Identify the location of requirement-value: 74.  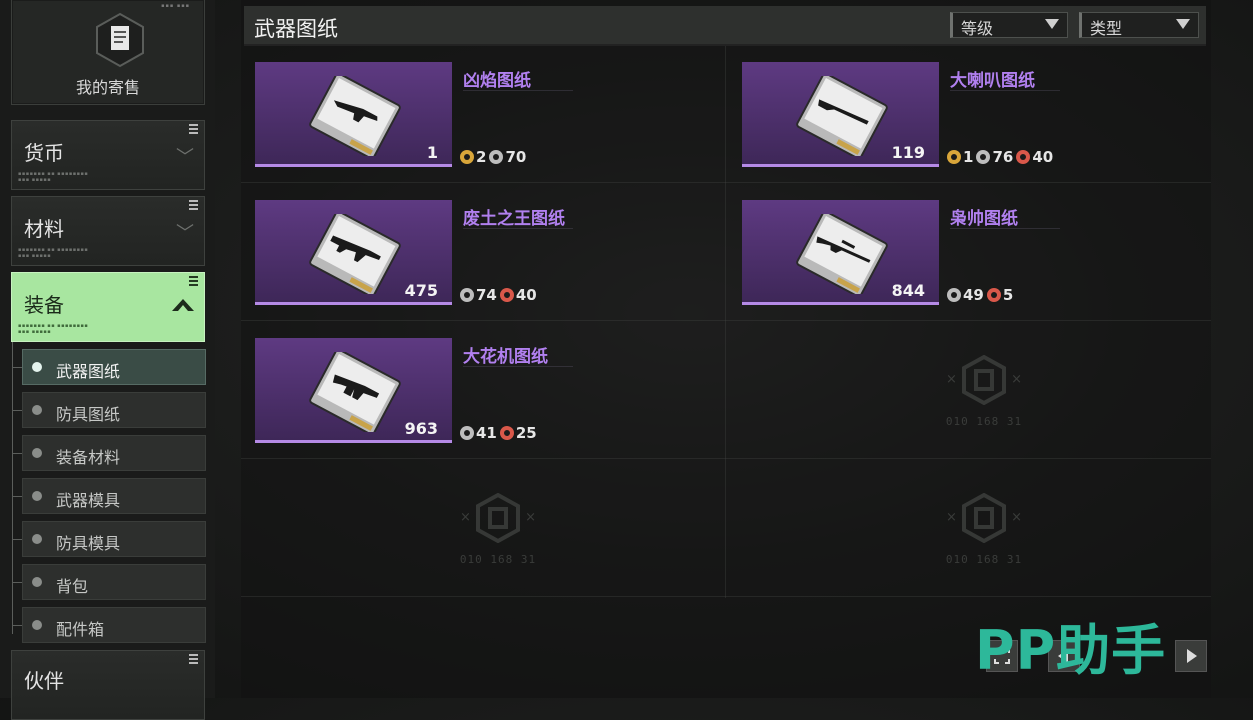
(486, 295).